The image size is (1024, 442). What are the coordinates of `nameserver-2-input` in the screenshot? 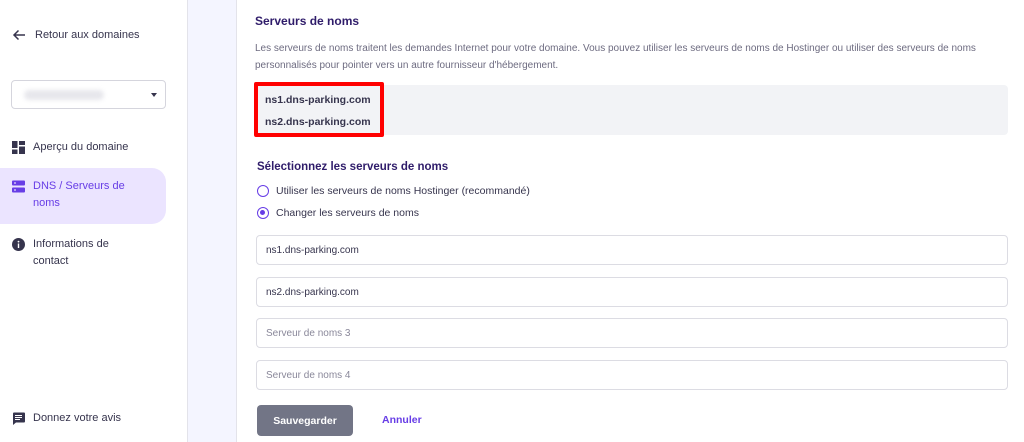 It's located at (632, 292).